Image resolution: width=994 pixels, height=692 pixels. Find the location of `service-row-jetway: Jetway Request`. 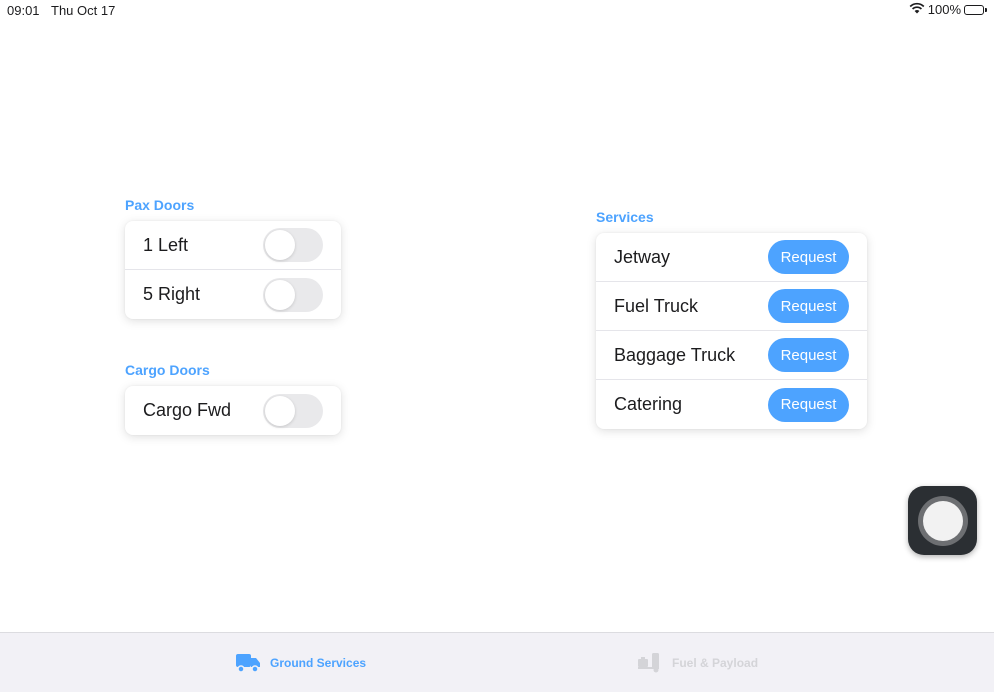

service-row-jetway: Jetway Request is located at coordinates (731, 257).